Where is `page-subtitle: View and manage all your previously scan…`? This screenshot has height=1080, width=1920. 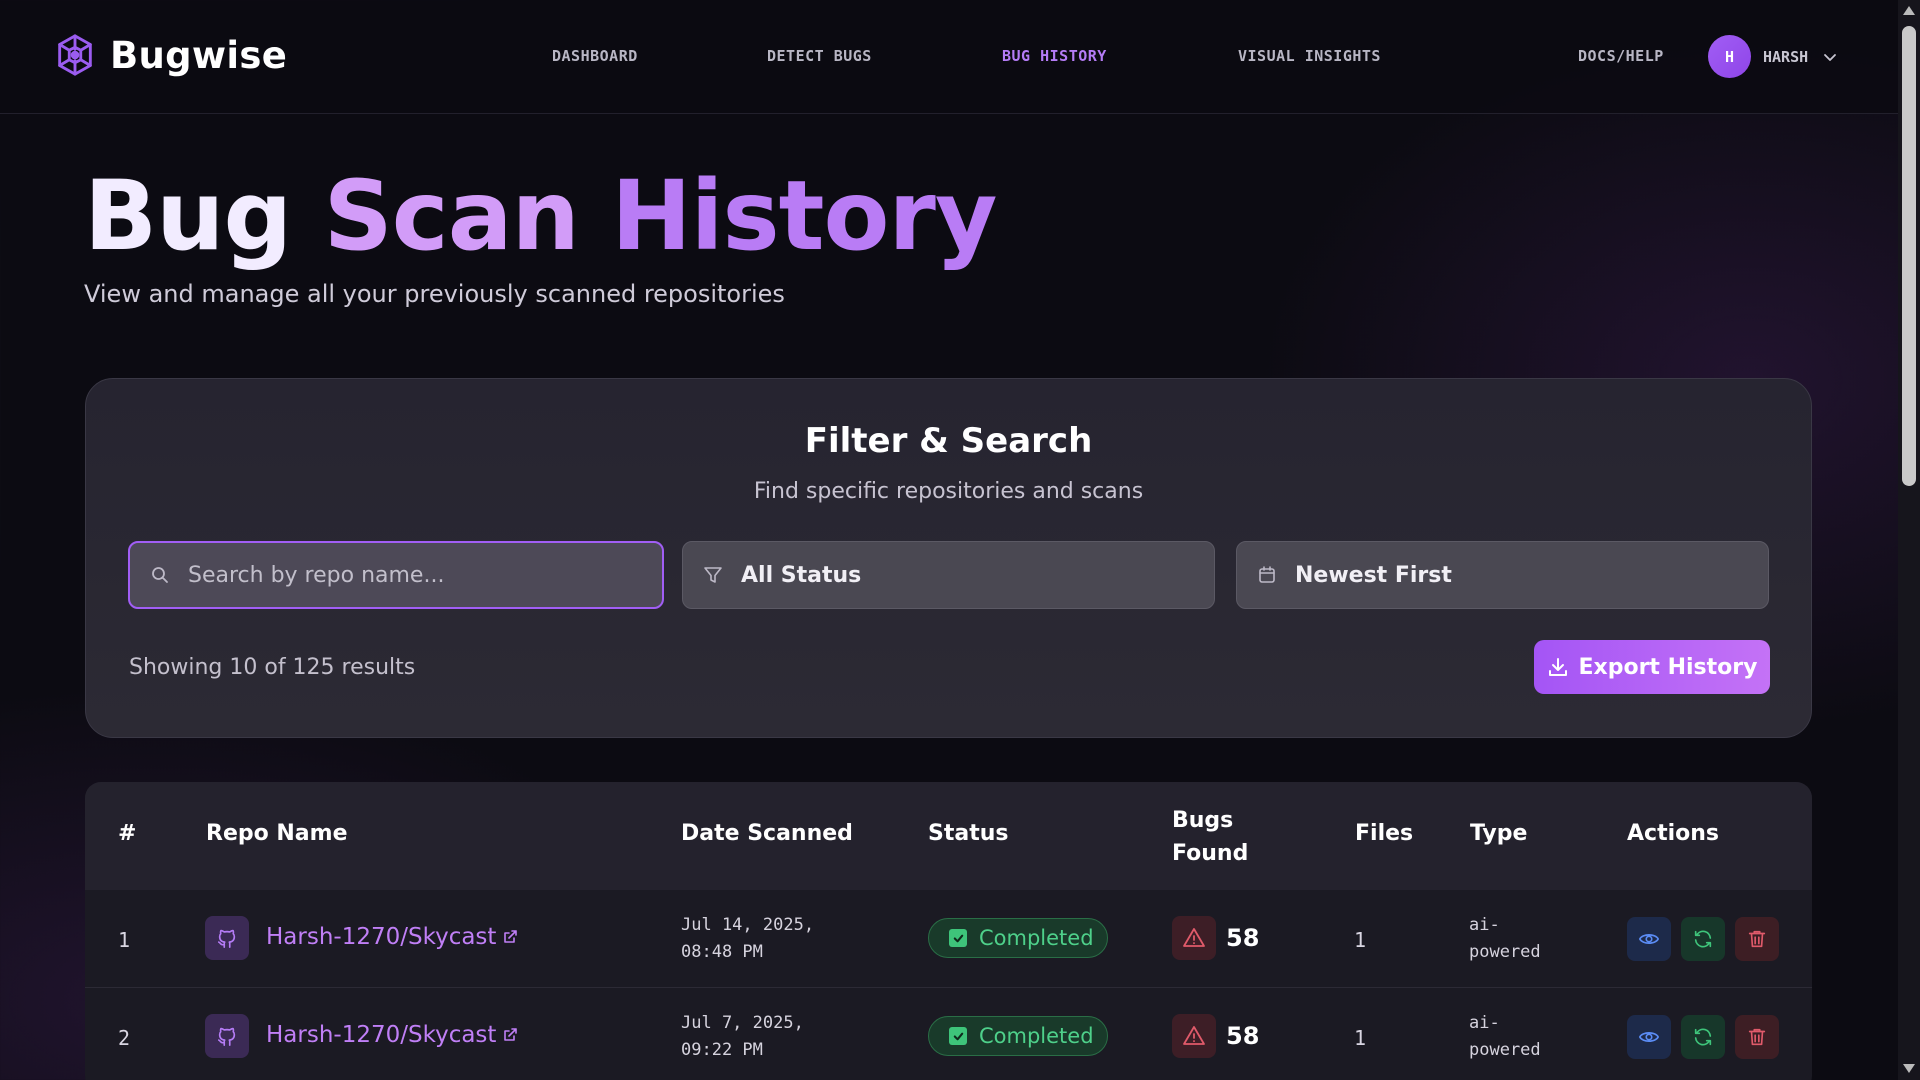
page-subtitle: View and manage all your previously scan… is located at coordinates (434, 294).